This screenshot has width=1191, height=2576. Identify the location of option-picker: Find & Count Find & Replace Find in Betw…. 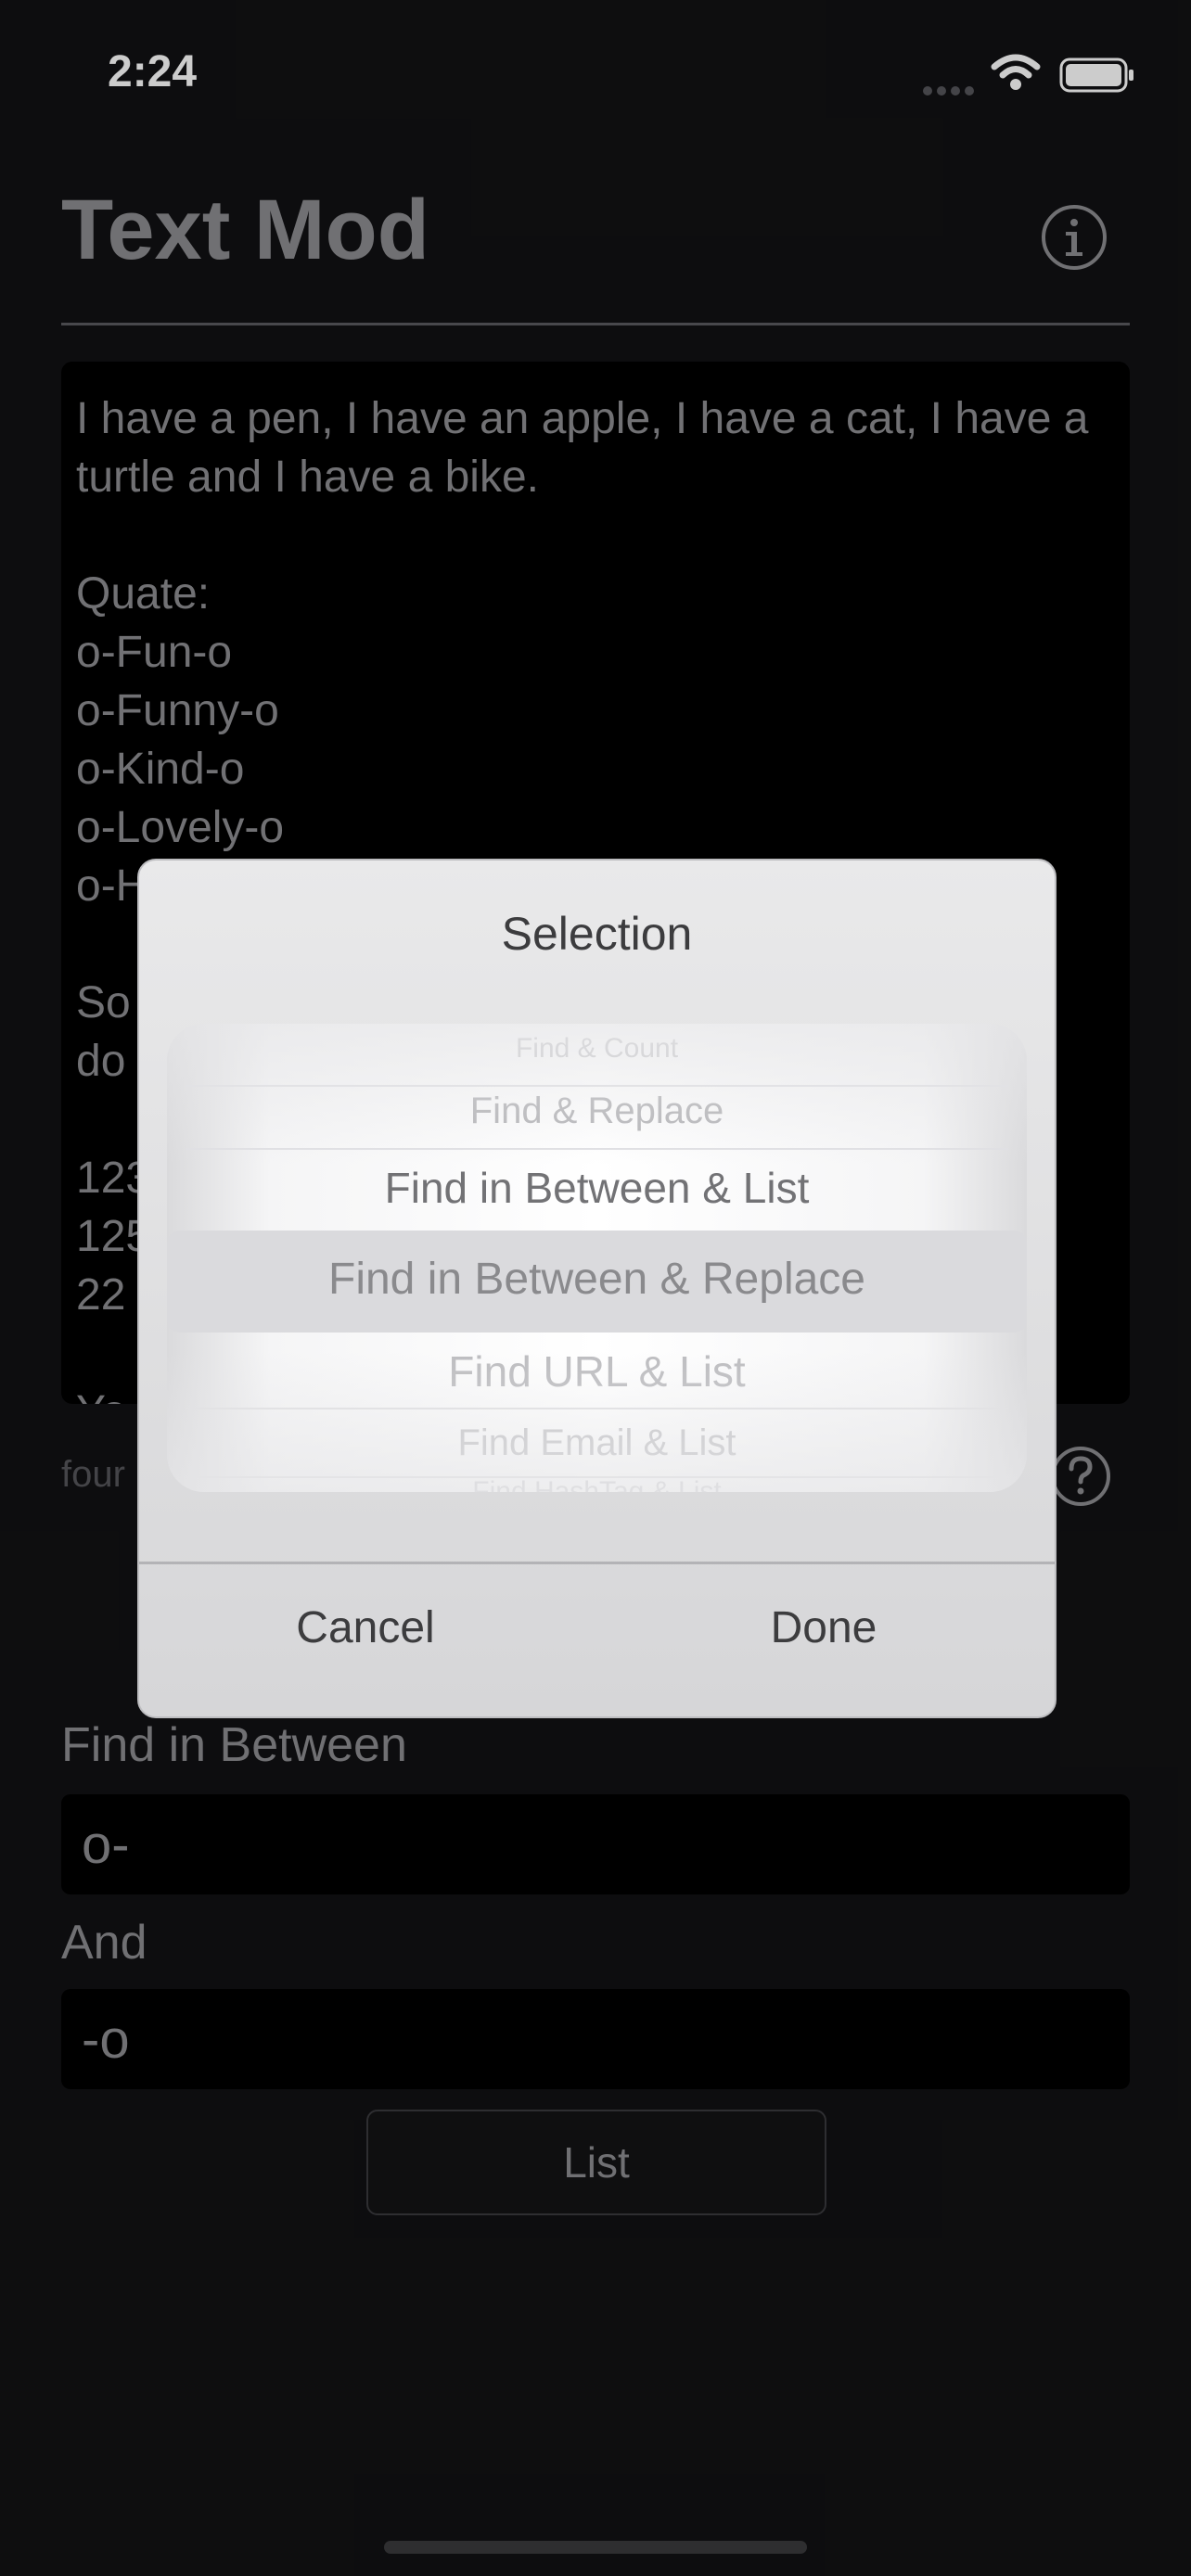
(597, 1258).